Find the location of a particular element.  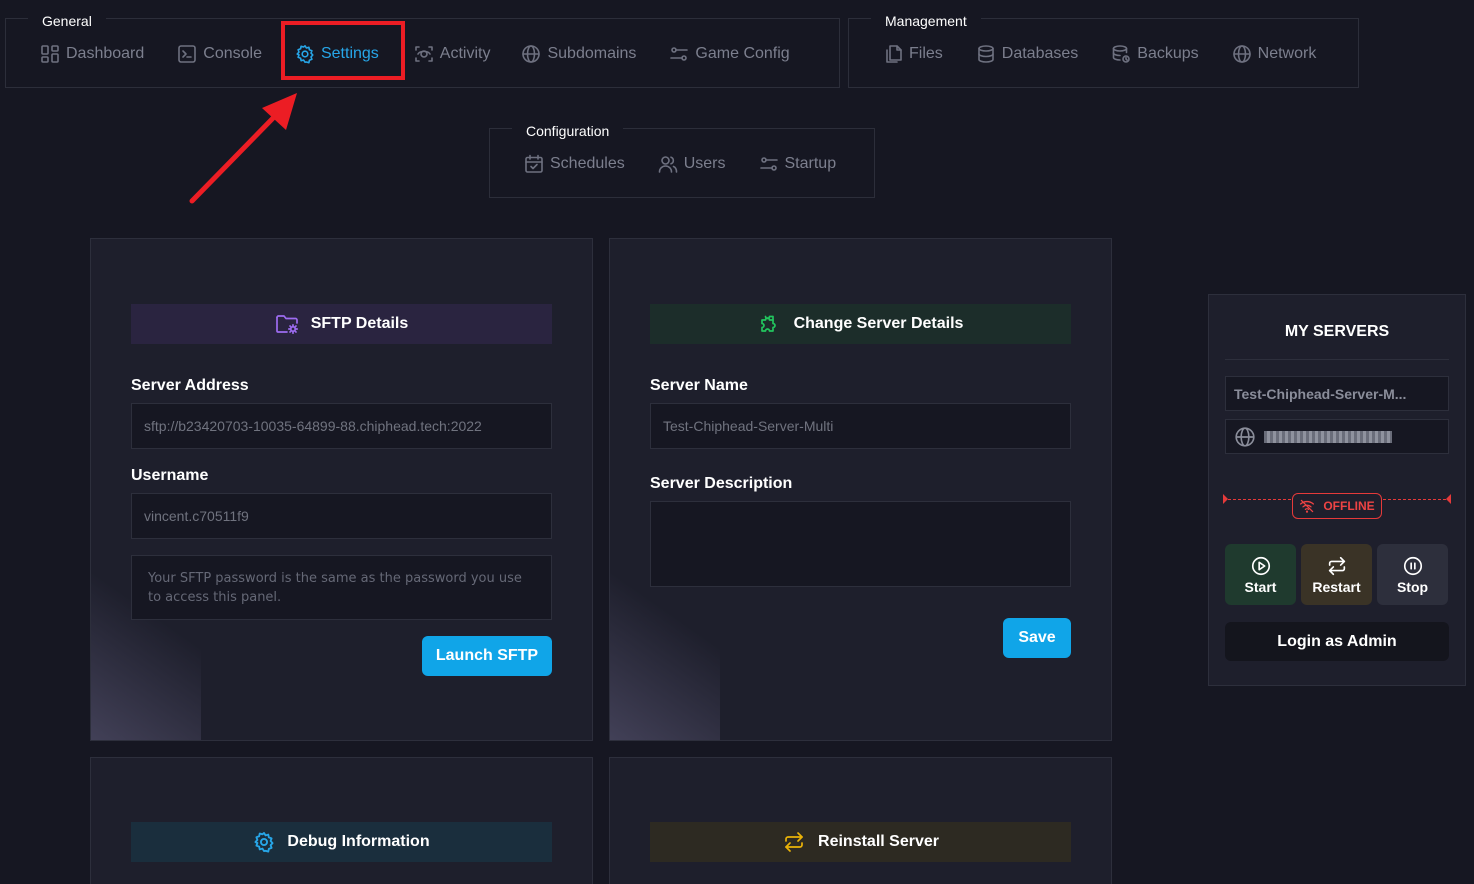

nav-item-files-label: Files is located at coordinates (926, 53).